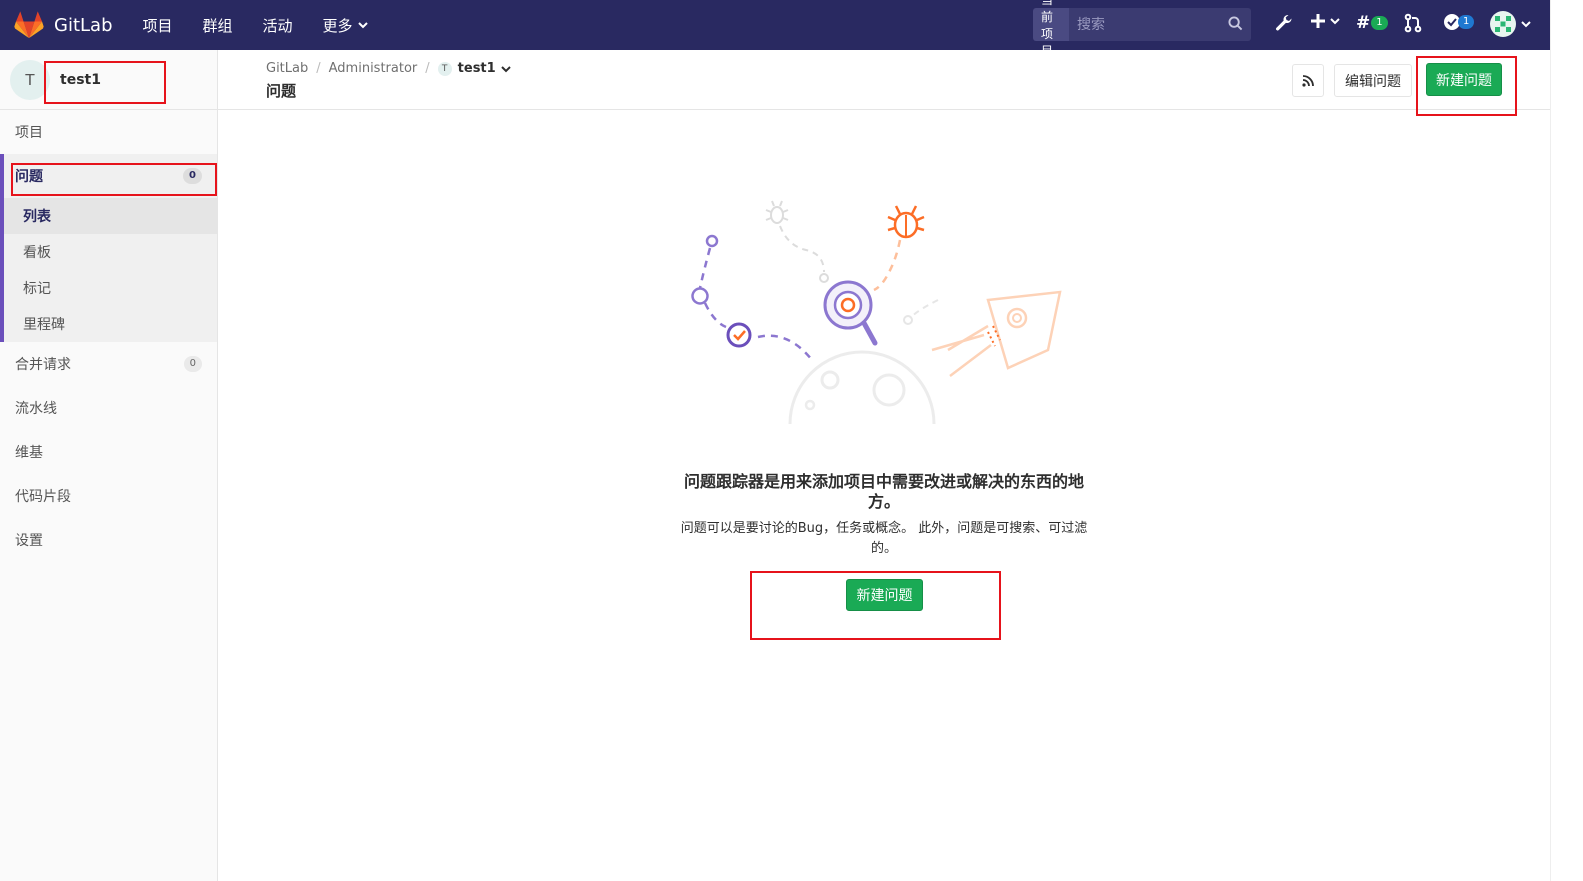 The image size is (1583, 881). I want to click on rss-button, so click(1308, 80).